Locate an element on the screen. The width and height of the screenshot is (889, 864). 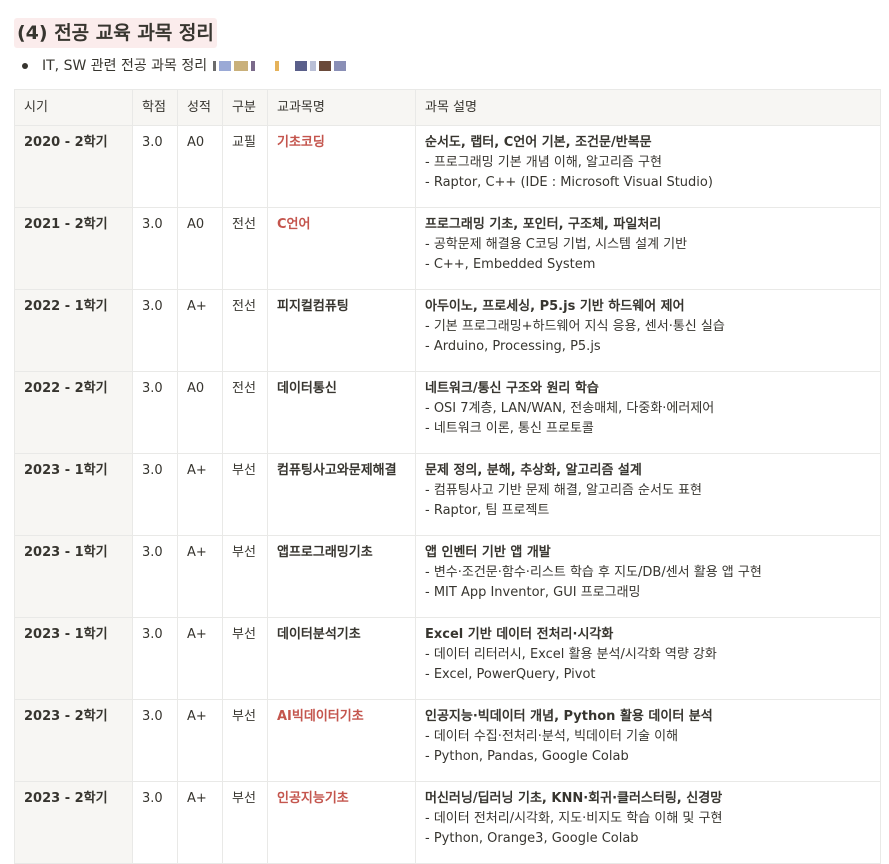
course-cell: 데이터분석기초 is located at coordinates (341, 658).